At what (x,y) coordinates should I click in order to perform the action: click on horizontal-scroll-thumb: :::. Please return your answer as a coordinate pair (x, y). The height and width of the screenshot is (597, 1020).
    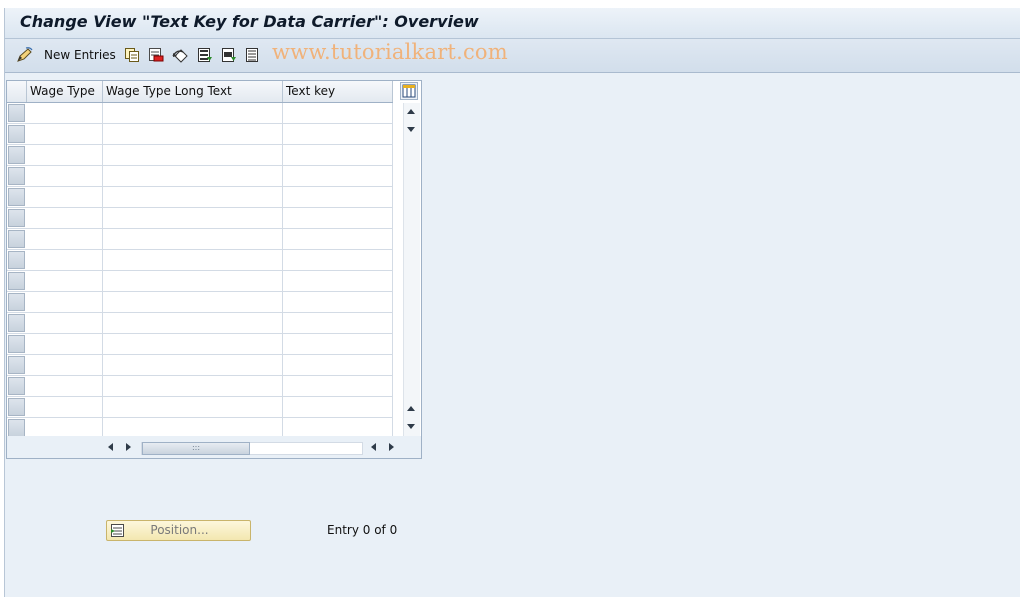
    Looking at the image, I should click on (196, 448).